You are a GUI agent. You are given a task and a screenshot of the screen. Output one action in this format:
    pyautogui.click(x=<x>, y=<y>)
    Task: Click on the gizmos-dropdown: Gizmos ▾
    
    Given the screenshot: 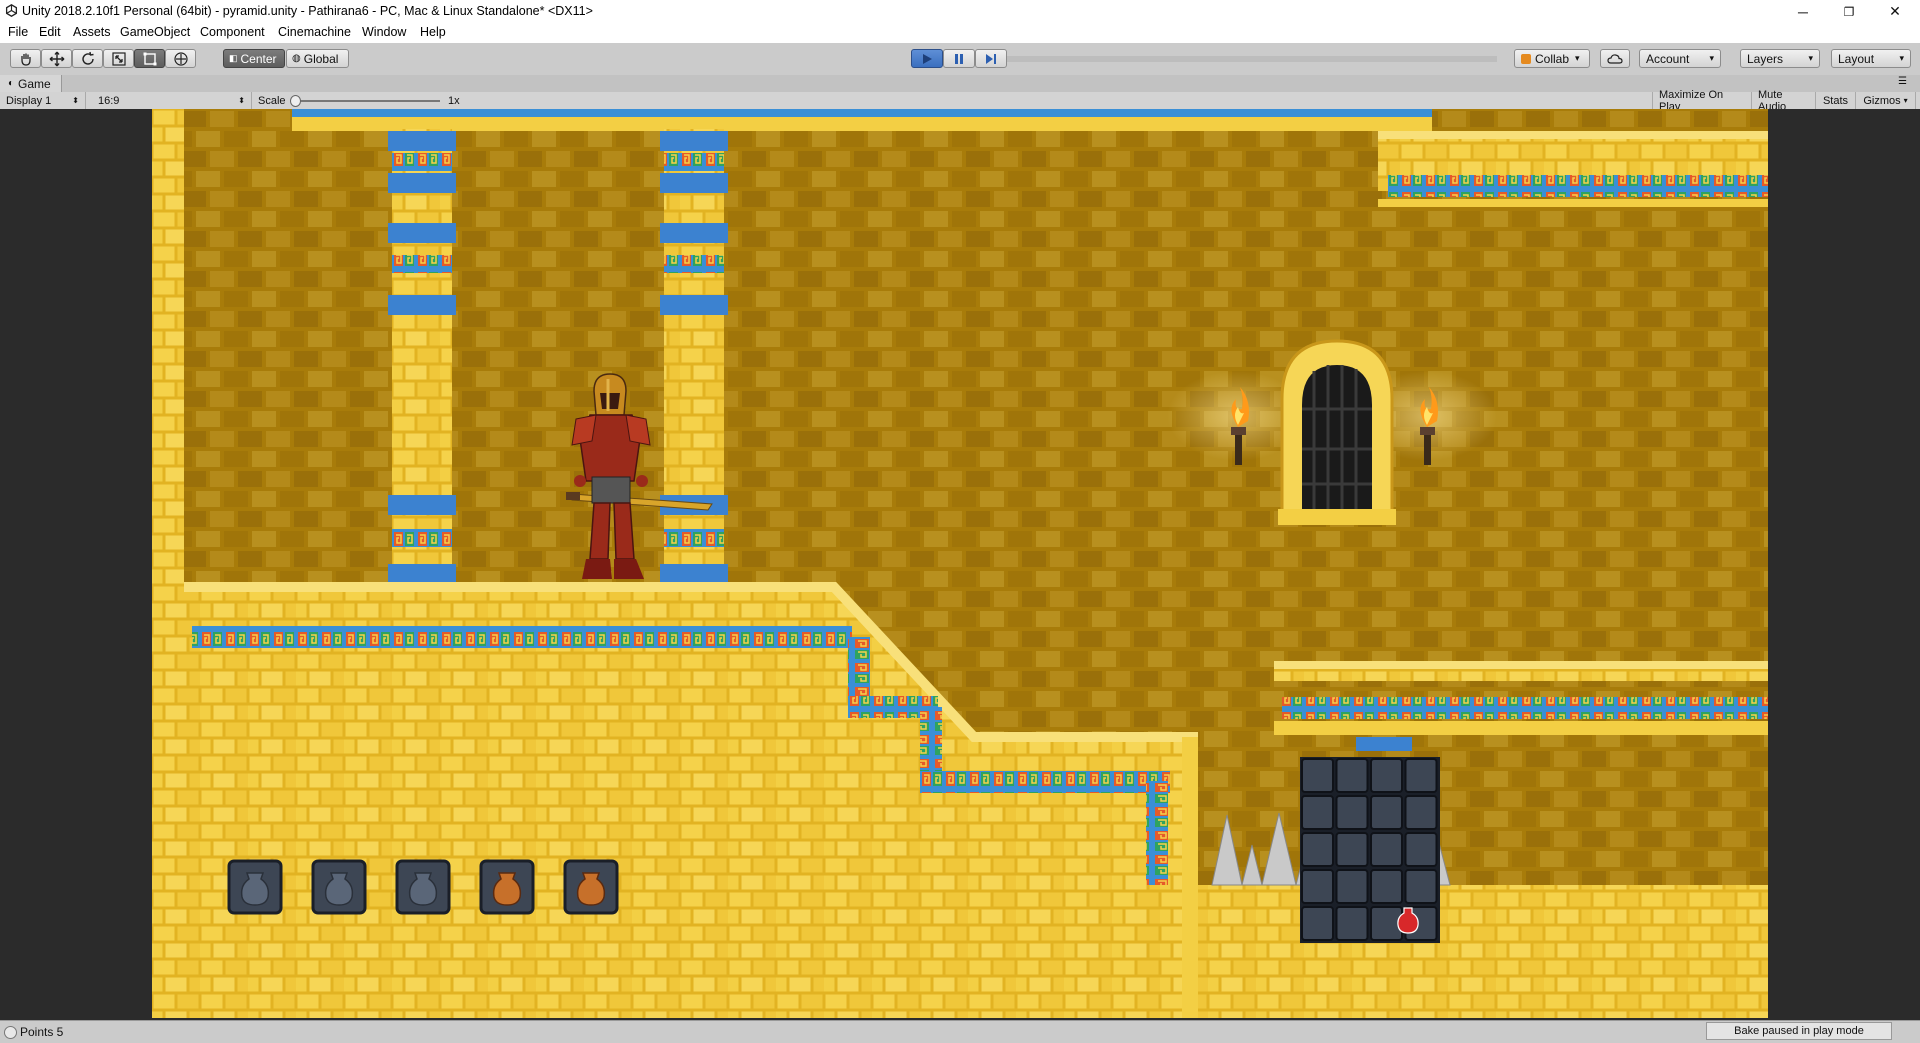 What is the action you would take?
    pyautogui.click(x=1886, y=100)
    